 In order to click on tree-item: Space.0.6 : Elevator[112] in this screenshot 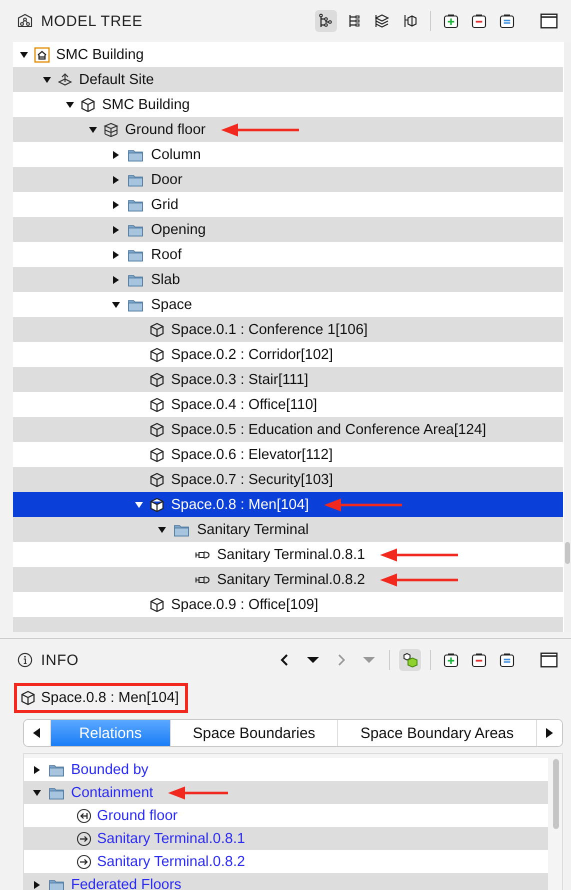, I will do `click(288, 454)`.